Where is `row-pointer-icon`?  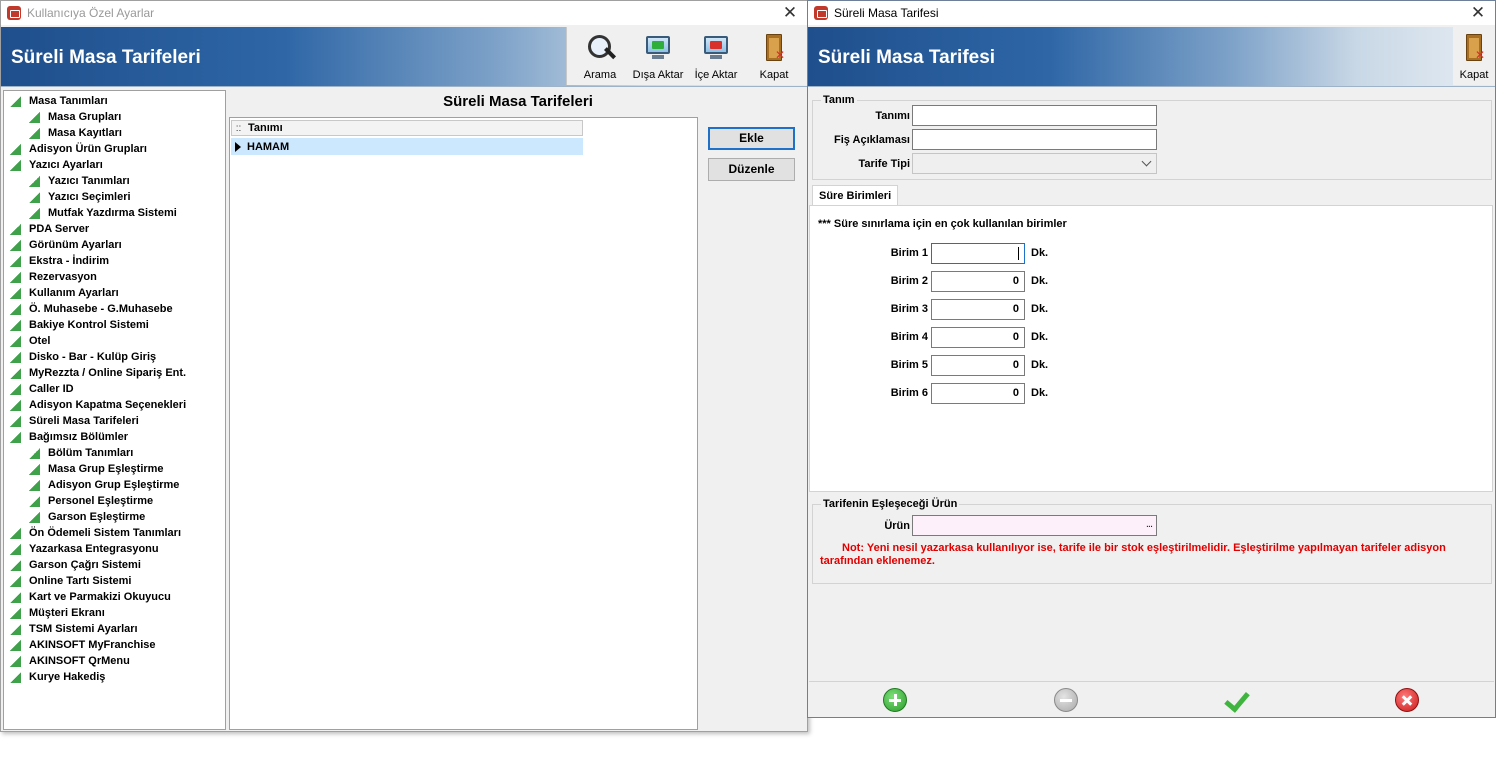 row-pointer-icon is located at coordinates (237, 147).